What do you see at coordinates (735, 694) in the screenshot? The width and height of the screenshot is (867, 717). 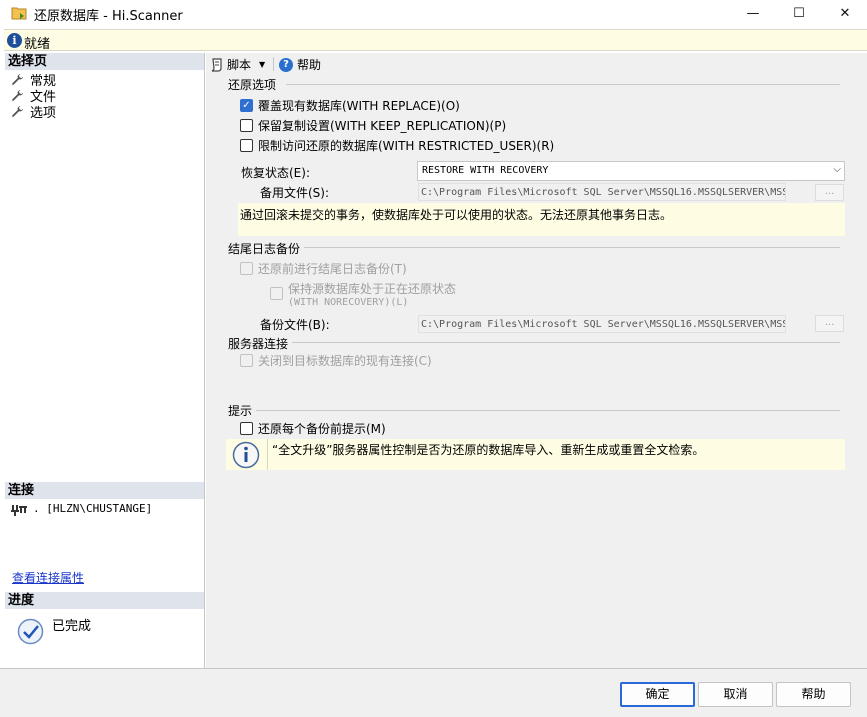 I see `cancel-button: 取消` at bounding box center [735, 694].